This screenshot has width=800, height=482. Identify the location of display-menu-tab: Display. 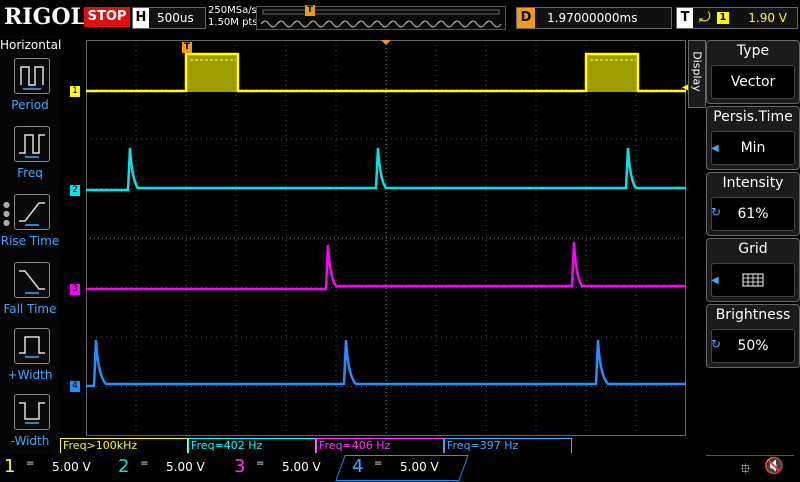
(697, 74).